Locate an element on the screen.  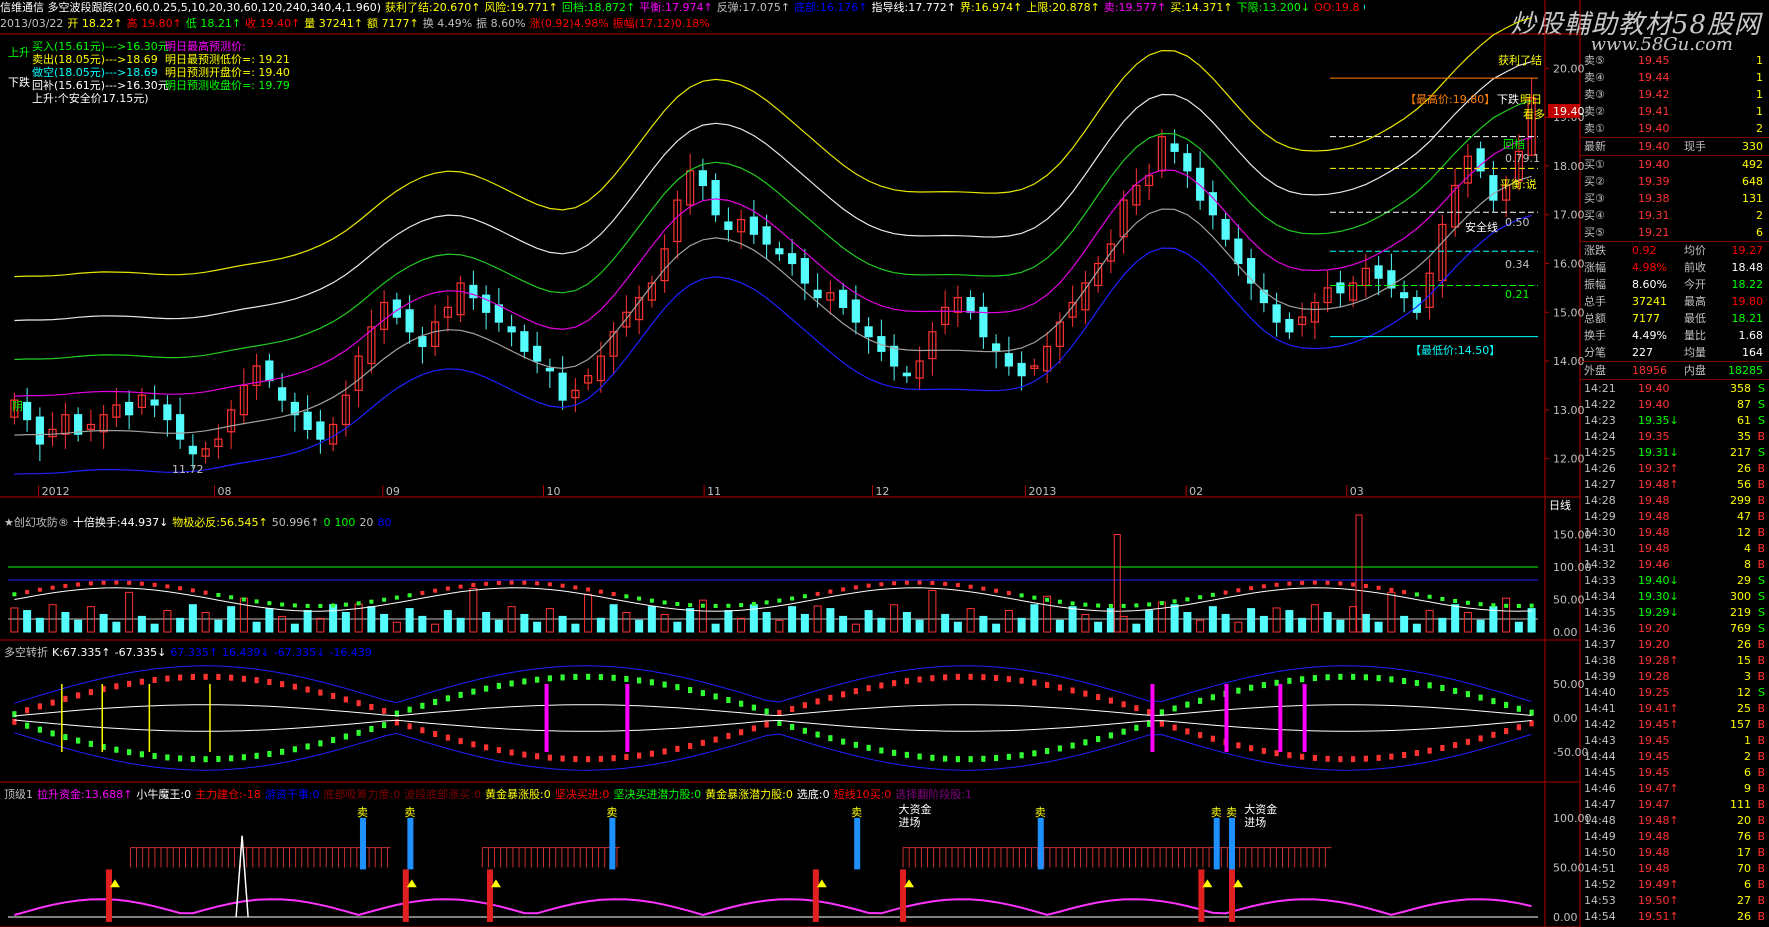
annotation-text: 明日最高预测价: is located at coordinates (205, 46).